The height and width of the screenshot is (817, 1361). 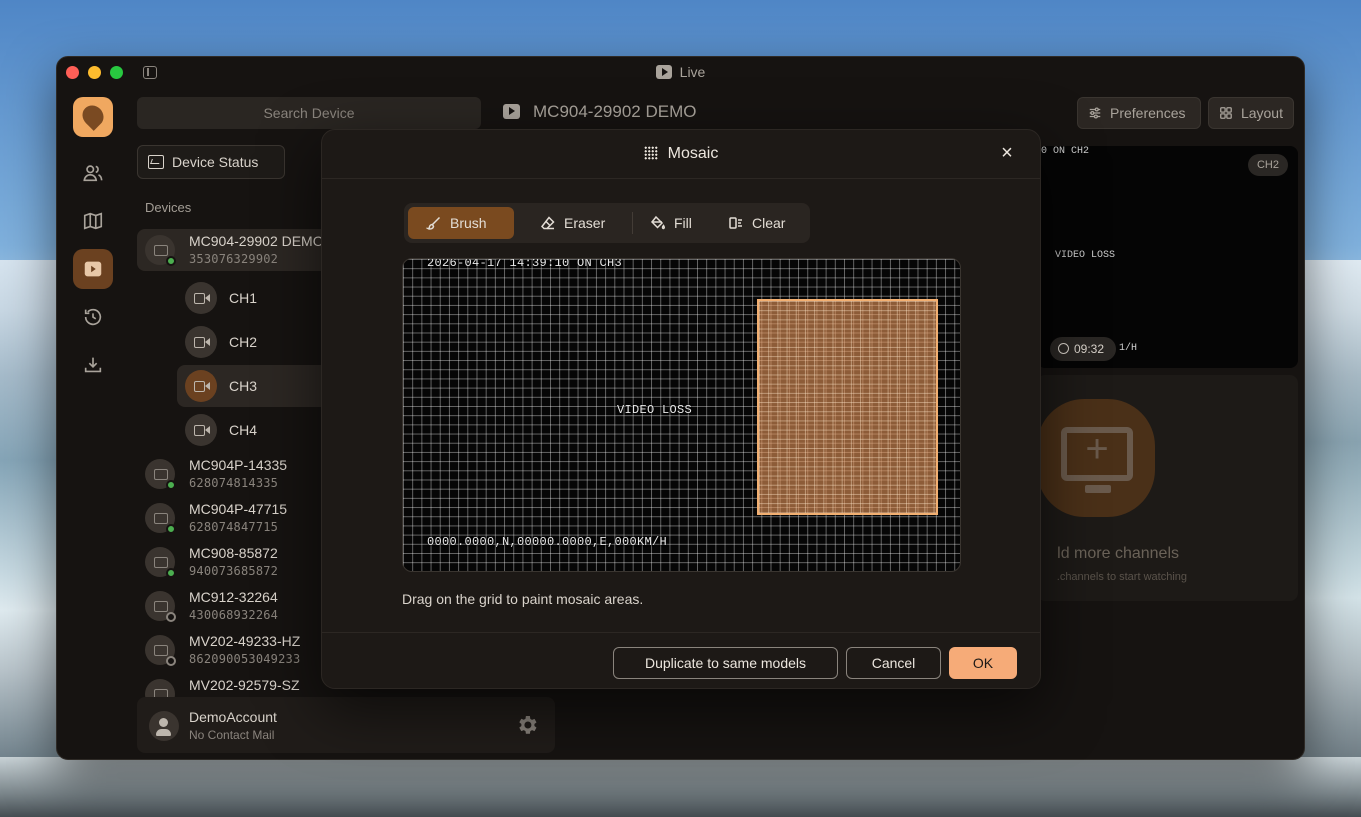 I want to click on titlebar: Live, so click(x=680, y=73).